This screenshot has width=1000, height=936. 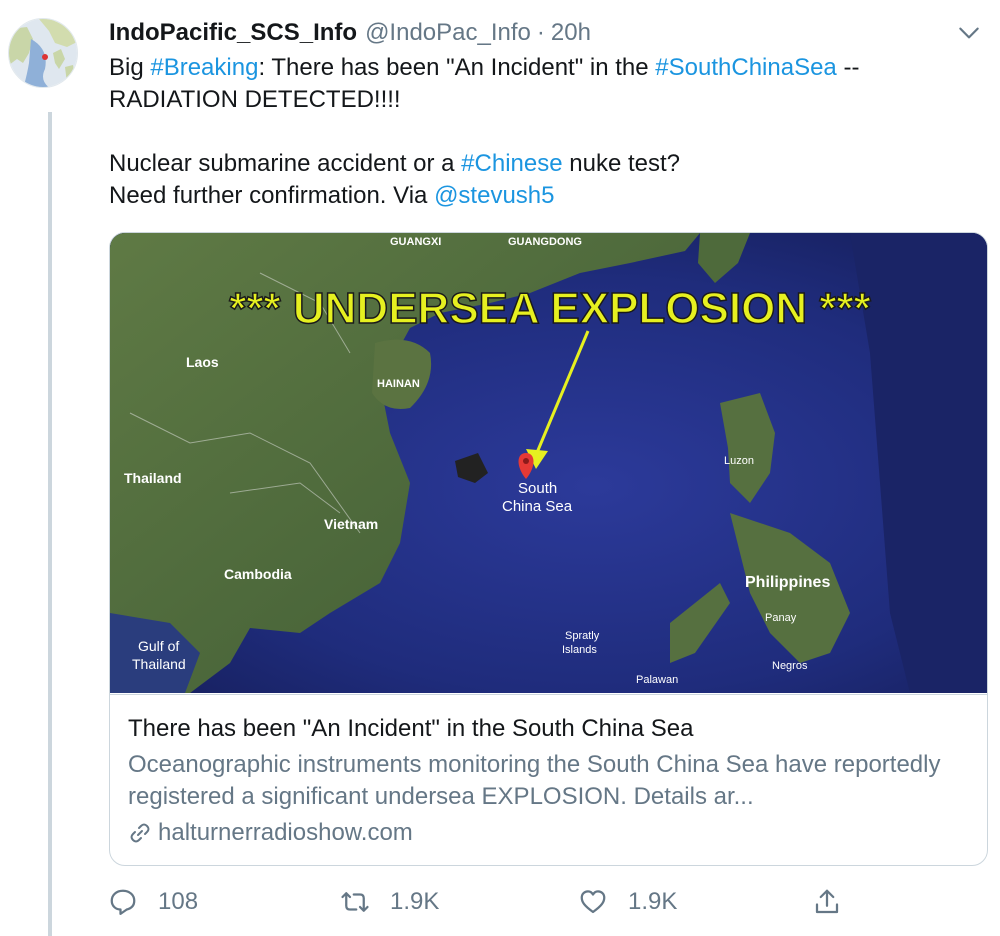 I want to click on retweet-button: 1.9K, so click(x=389, y=902).